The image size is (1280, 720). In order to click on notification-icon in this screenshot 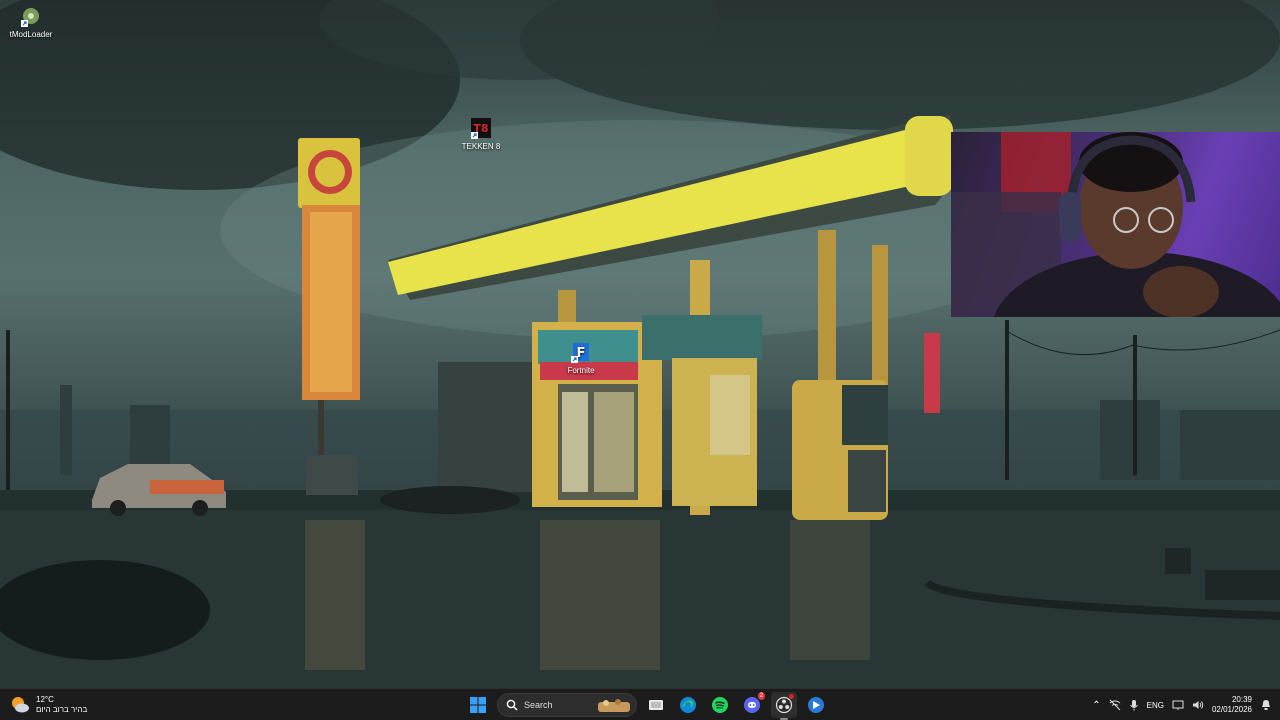, I will do `click(1266, 705)`.